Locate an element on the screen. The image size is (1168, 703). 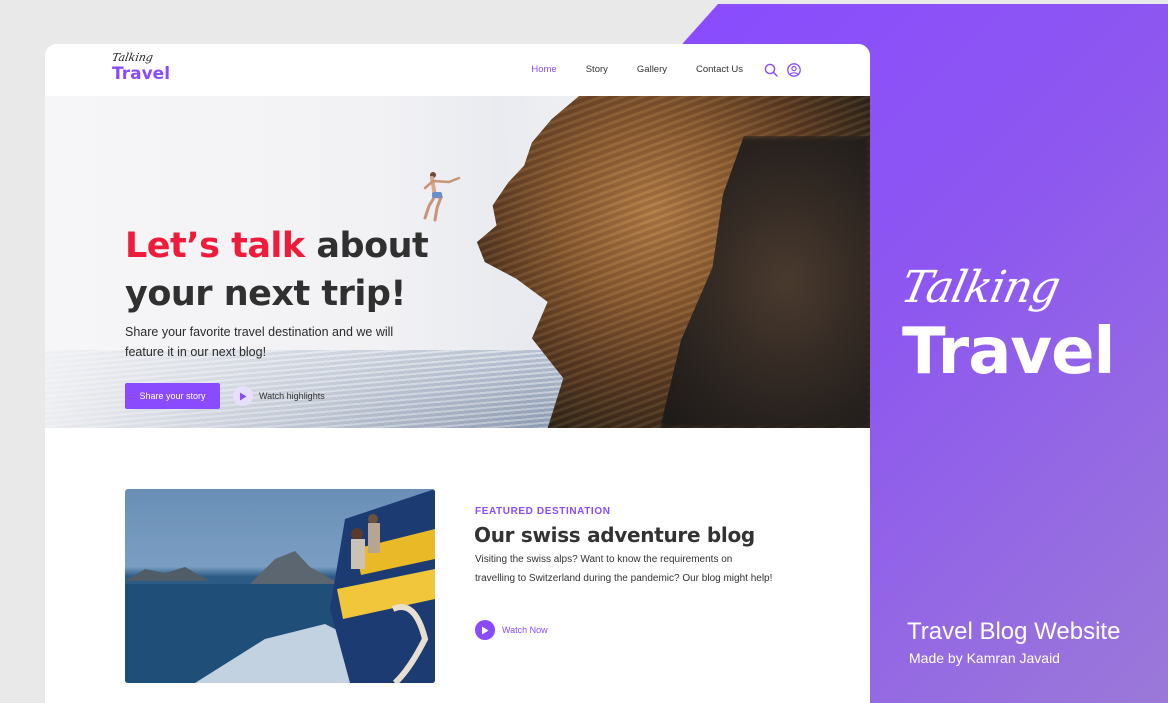
showcase-script-title: Talking is located at coordinates (980, 287).